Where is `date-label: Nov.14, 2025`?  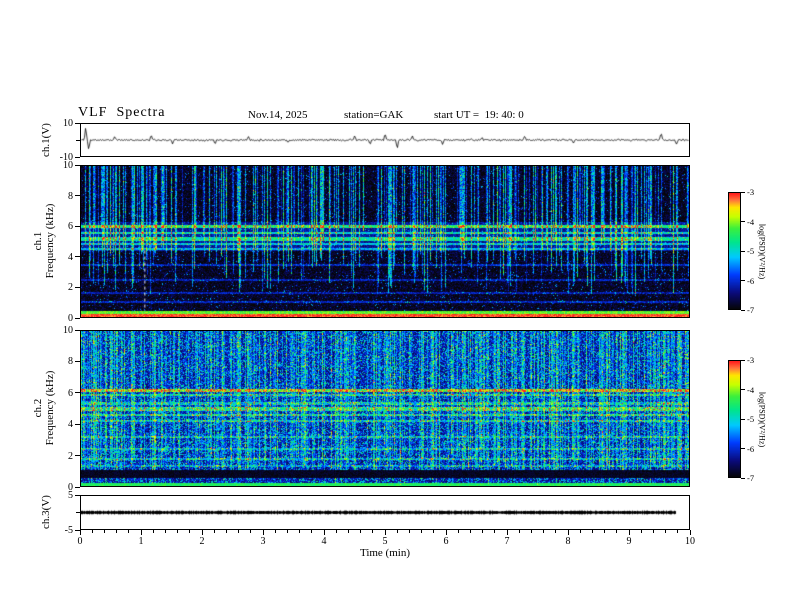 date-label: Nov.14, 2025 is located at coordinates (278, 115).